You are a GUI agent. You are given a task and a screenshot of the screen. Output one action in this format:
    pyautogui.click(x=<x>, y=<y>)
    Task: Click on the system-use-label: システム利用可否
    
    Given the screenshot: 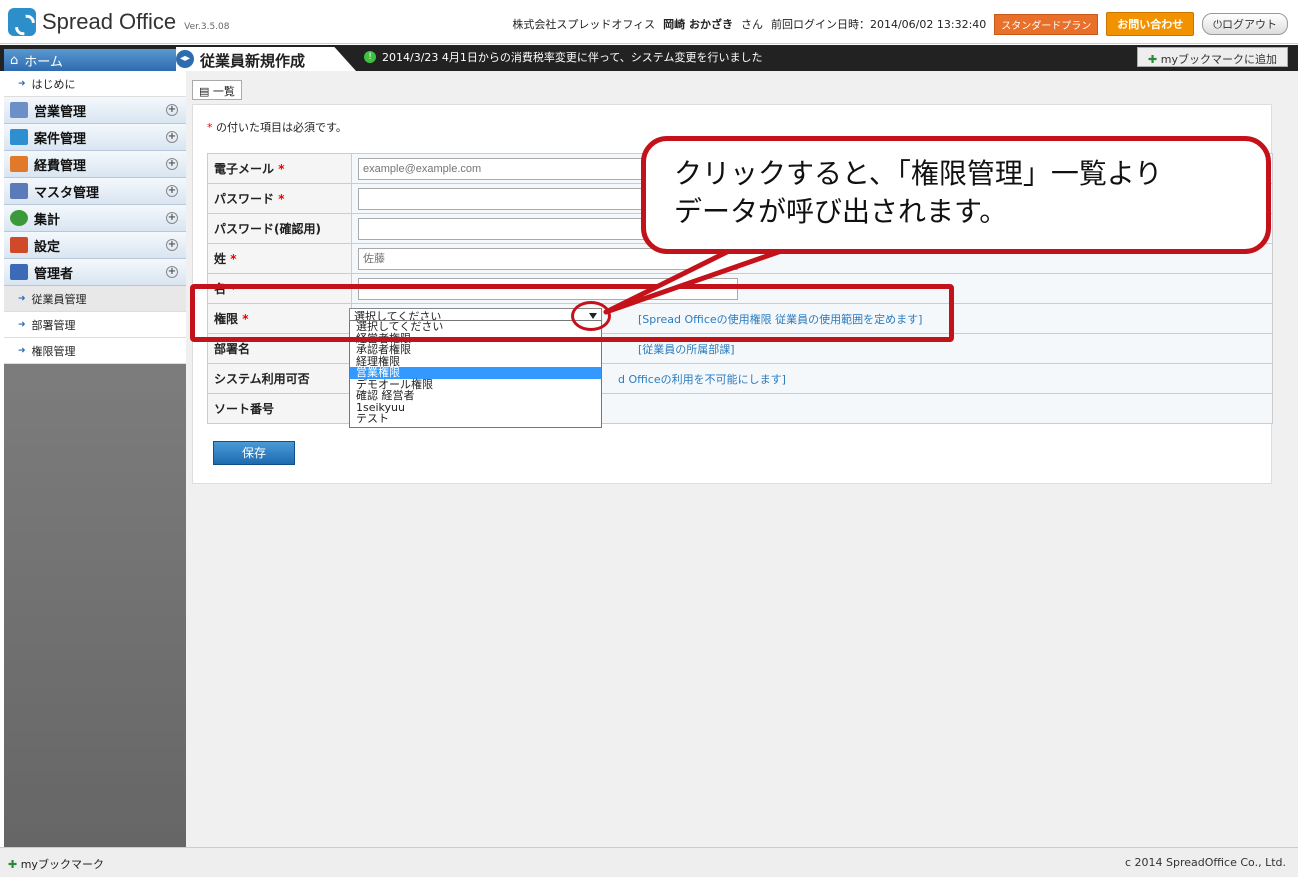 What is the action you would take?
    pyautogui.click(x=262, y=379)
    